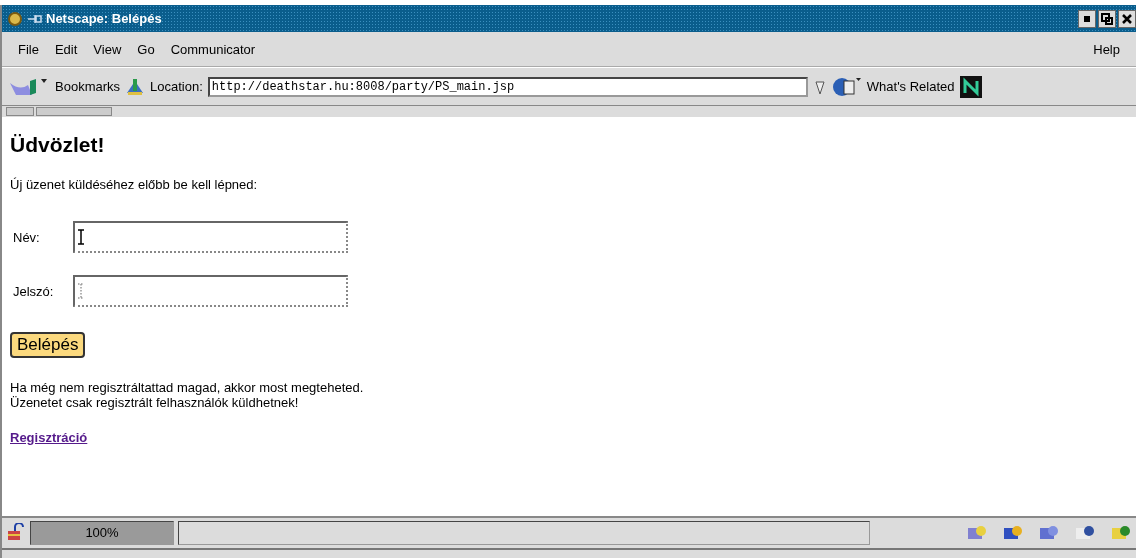 The image size is (1136, 558). Describe the element at coordinates (48, 345) in the screenshot. I see `login-button: Belépés` at that location.